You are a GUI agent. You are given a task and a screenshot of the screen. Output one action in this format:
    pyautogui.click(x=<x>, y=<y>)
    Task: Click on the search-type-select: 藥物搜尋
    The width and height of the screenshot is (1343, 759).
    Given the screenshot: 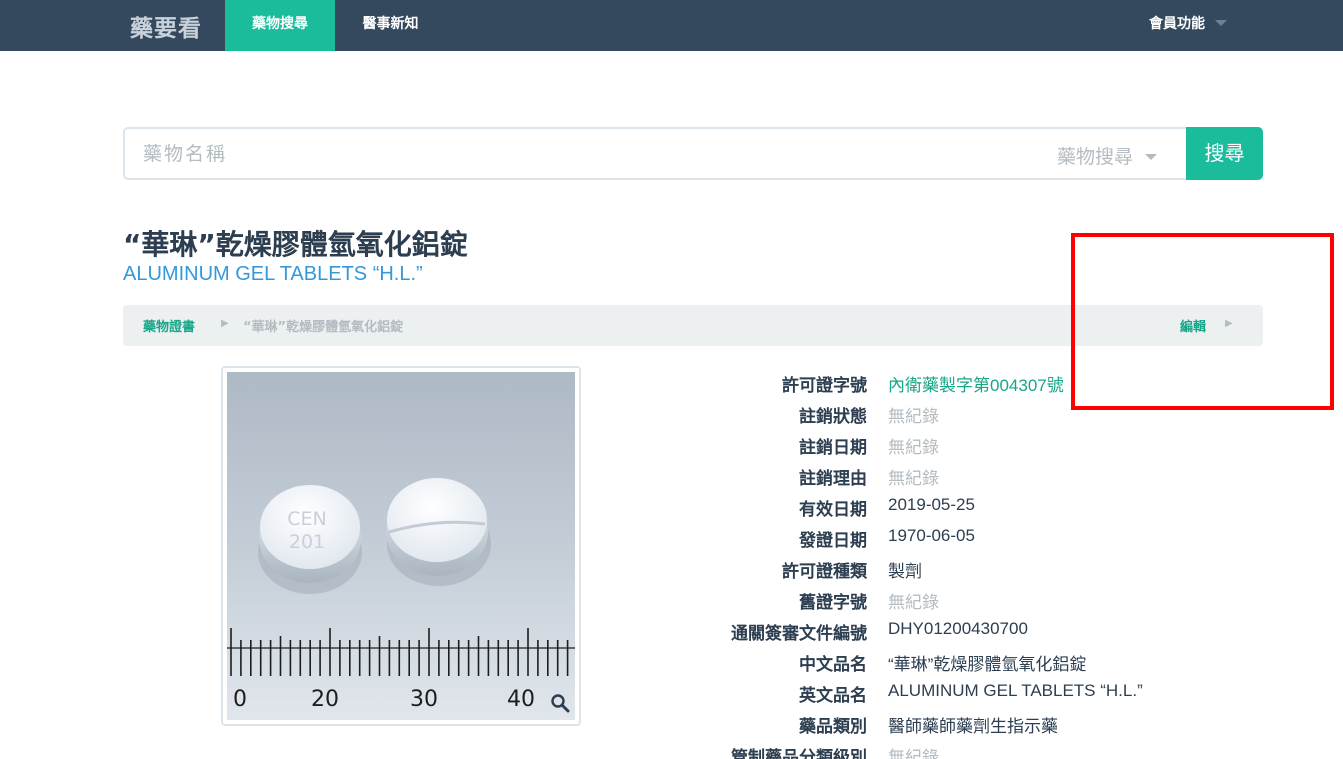 What is the action you would take?
    pyautogui.click(x=1107, y=155)
    